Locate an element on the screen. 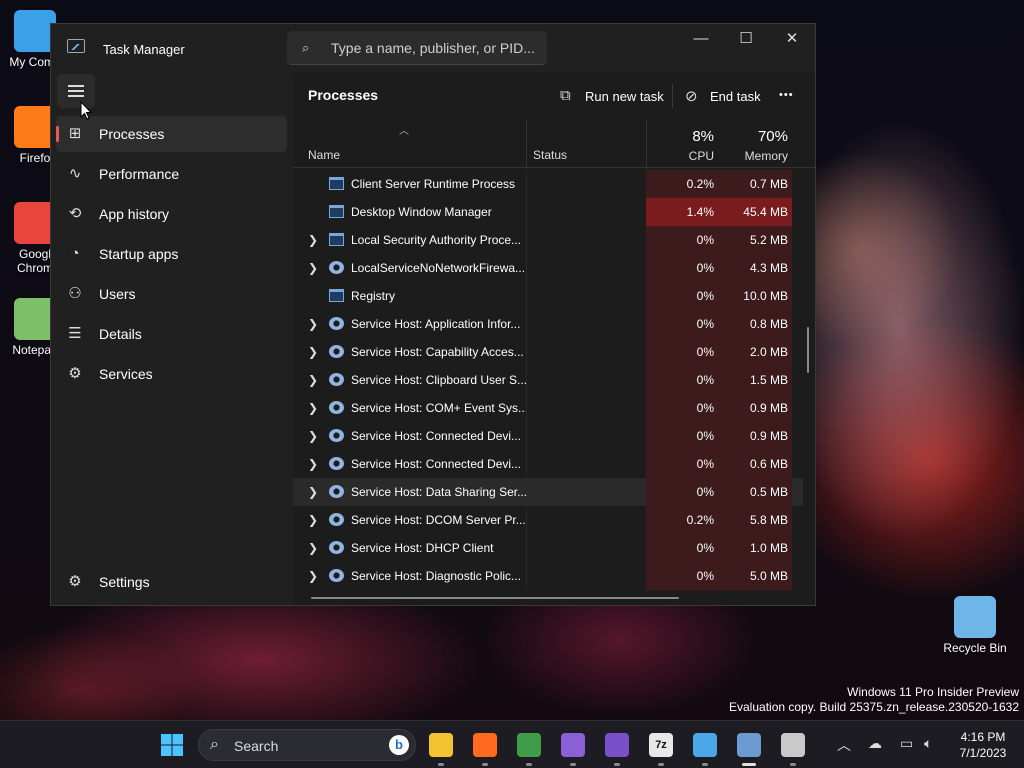  sidebar-item-performance: ∿ Performance is located at coordinates (171, 174).